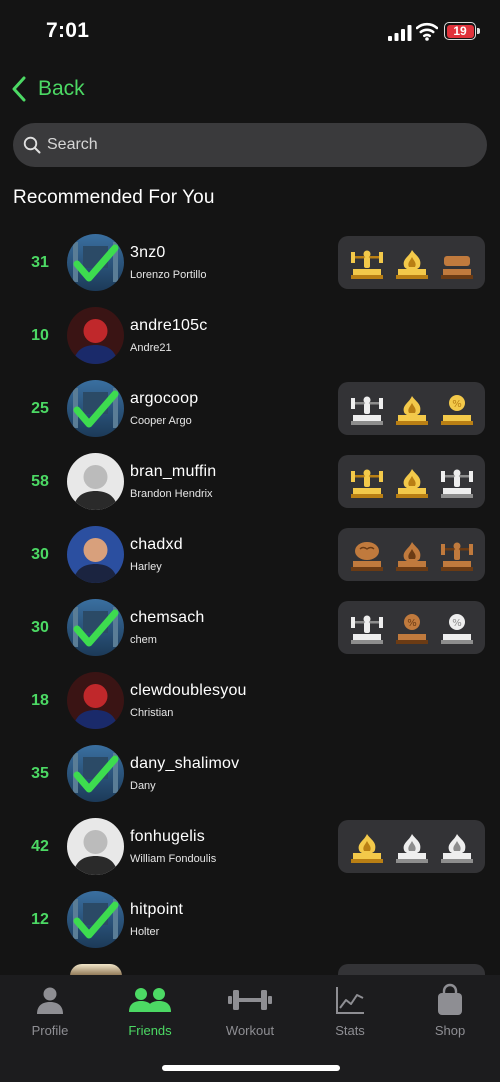  I want to click on status-time: 7:01, so click(68, 30).